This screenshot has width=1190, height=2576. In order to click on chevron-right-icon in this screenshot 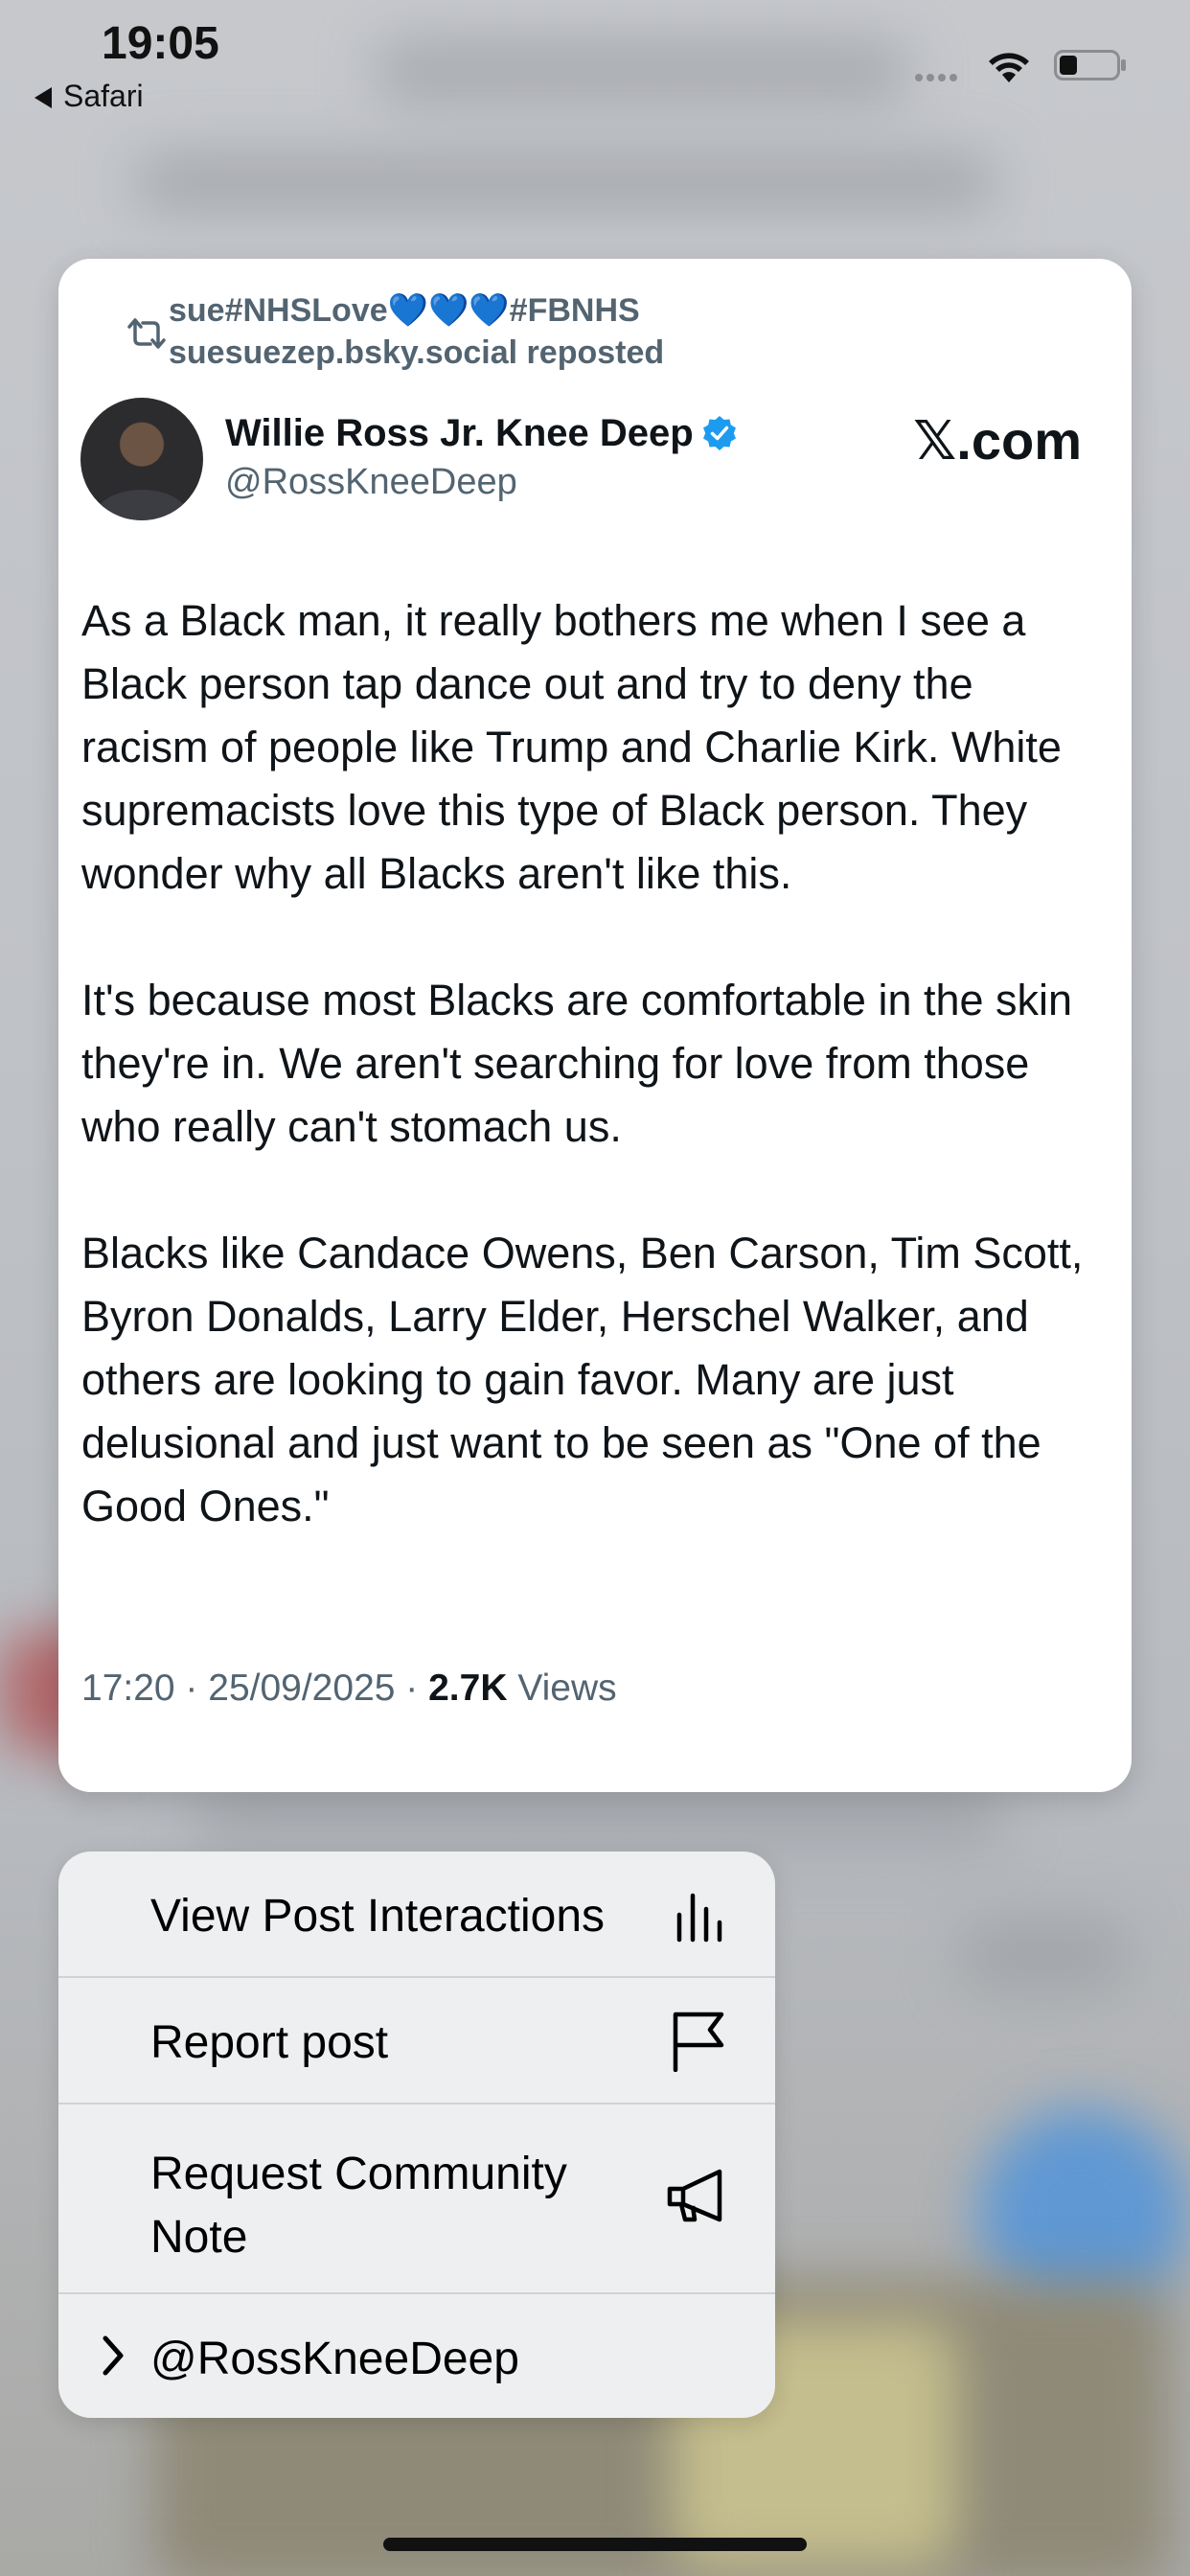, I will do `click(114, 2355)`.